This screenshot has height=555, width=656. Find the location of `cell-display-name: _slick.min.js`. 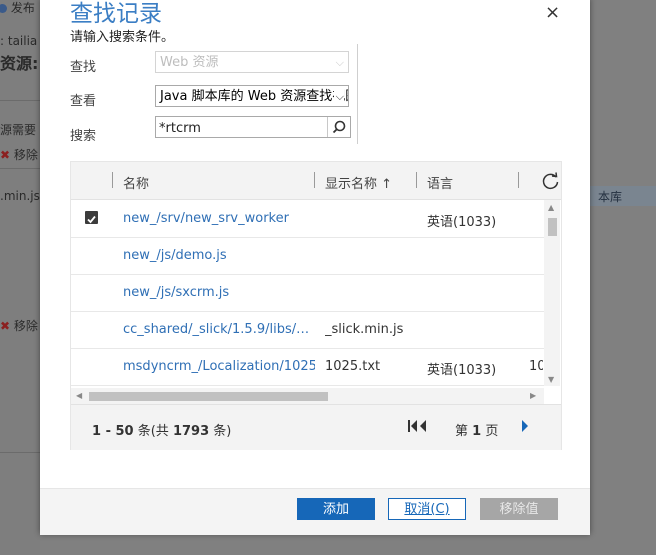

cell-display-name: _slick.min.js is located at coordinates (364, 329).